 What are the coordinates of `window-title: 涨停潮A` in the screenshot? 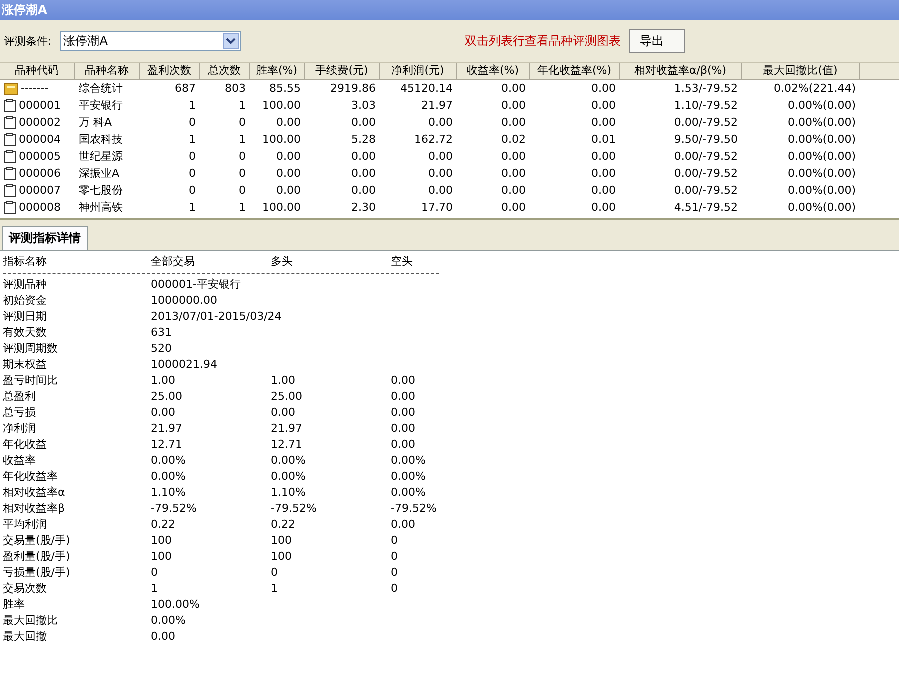 It's located at (25, 10).